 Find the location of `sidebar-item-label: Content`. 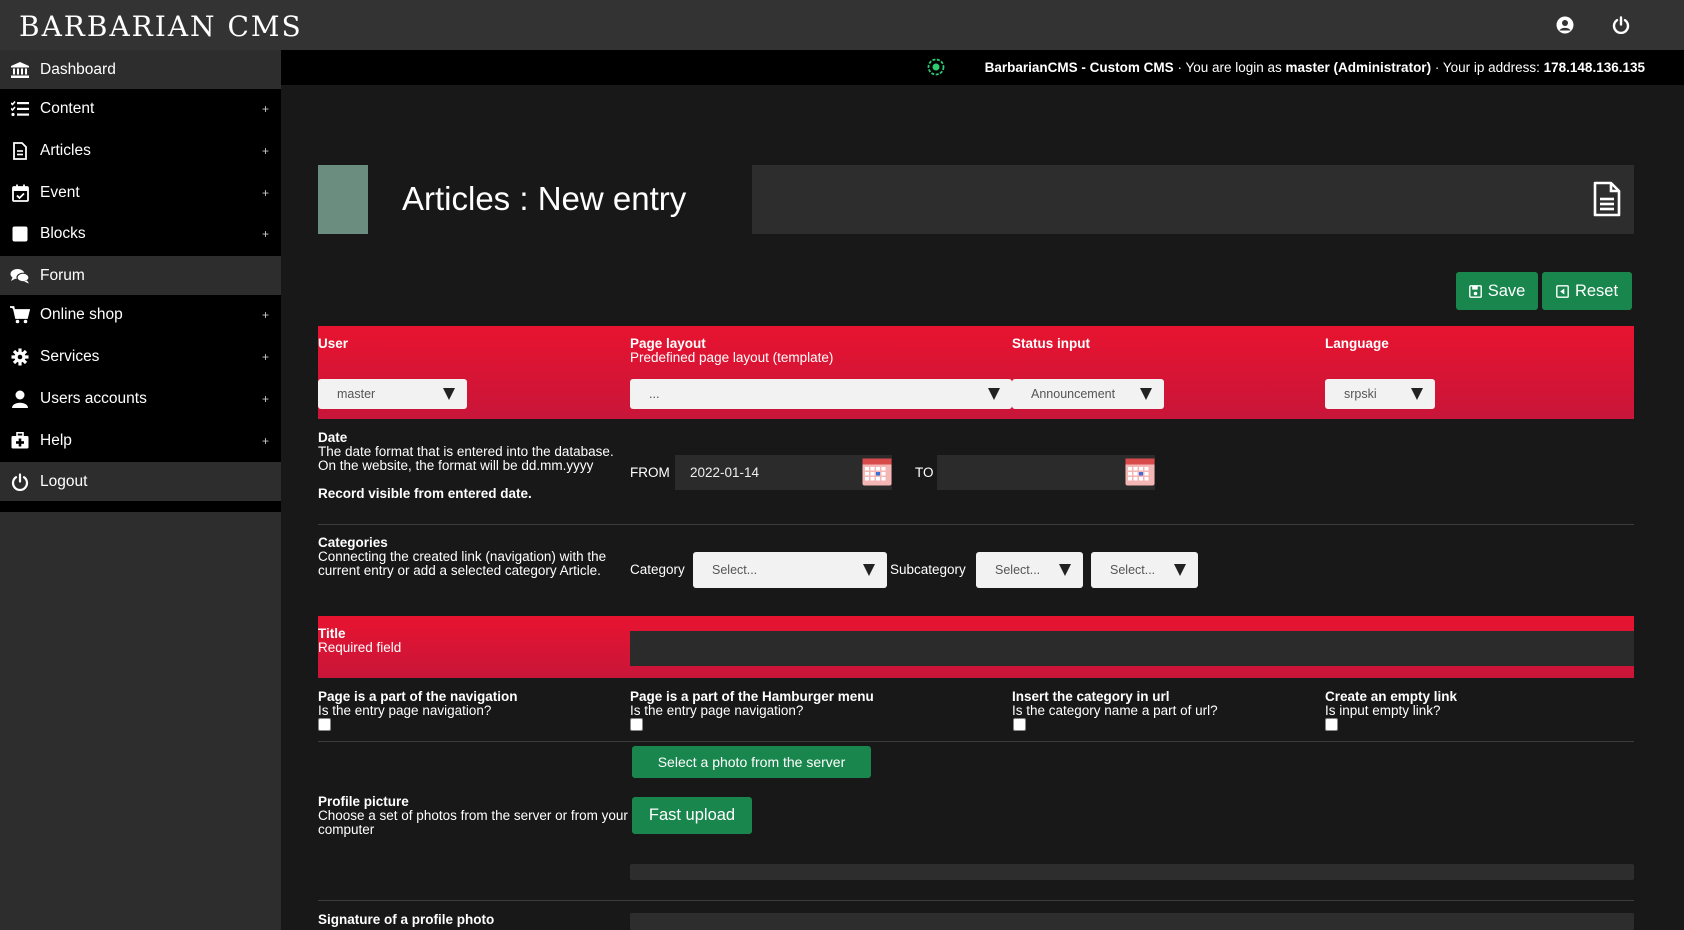

sidebar-item-label: Content is located at coordinates (67, 108).